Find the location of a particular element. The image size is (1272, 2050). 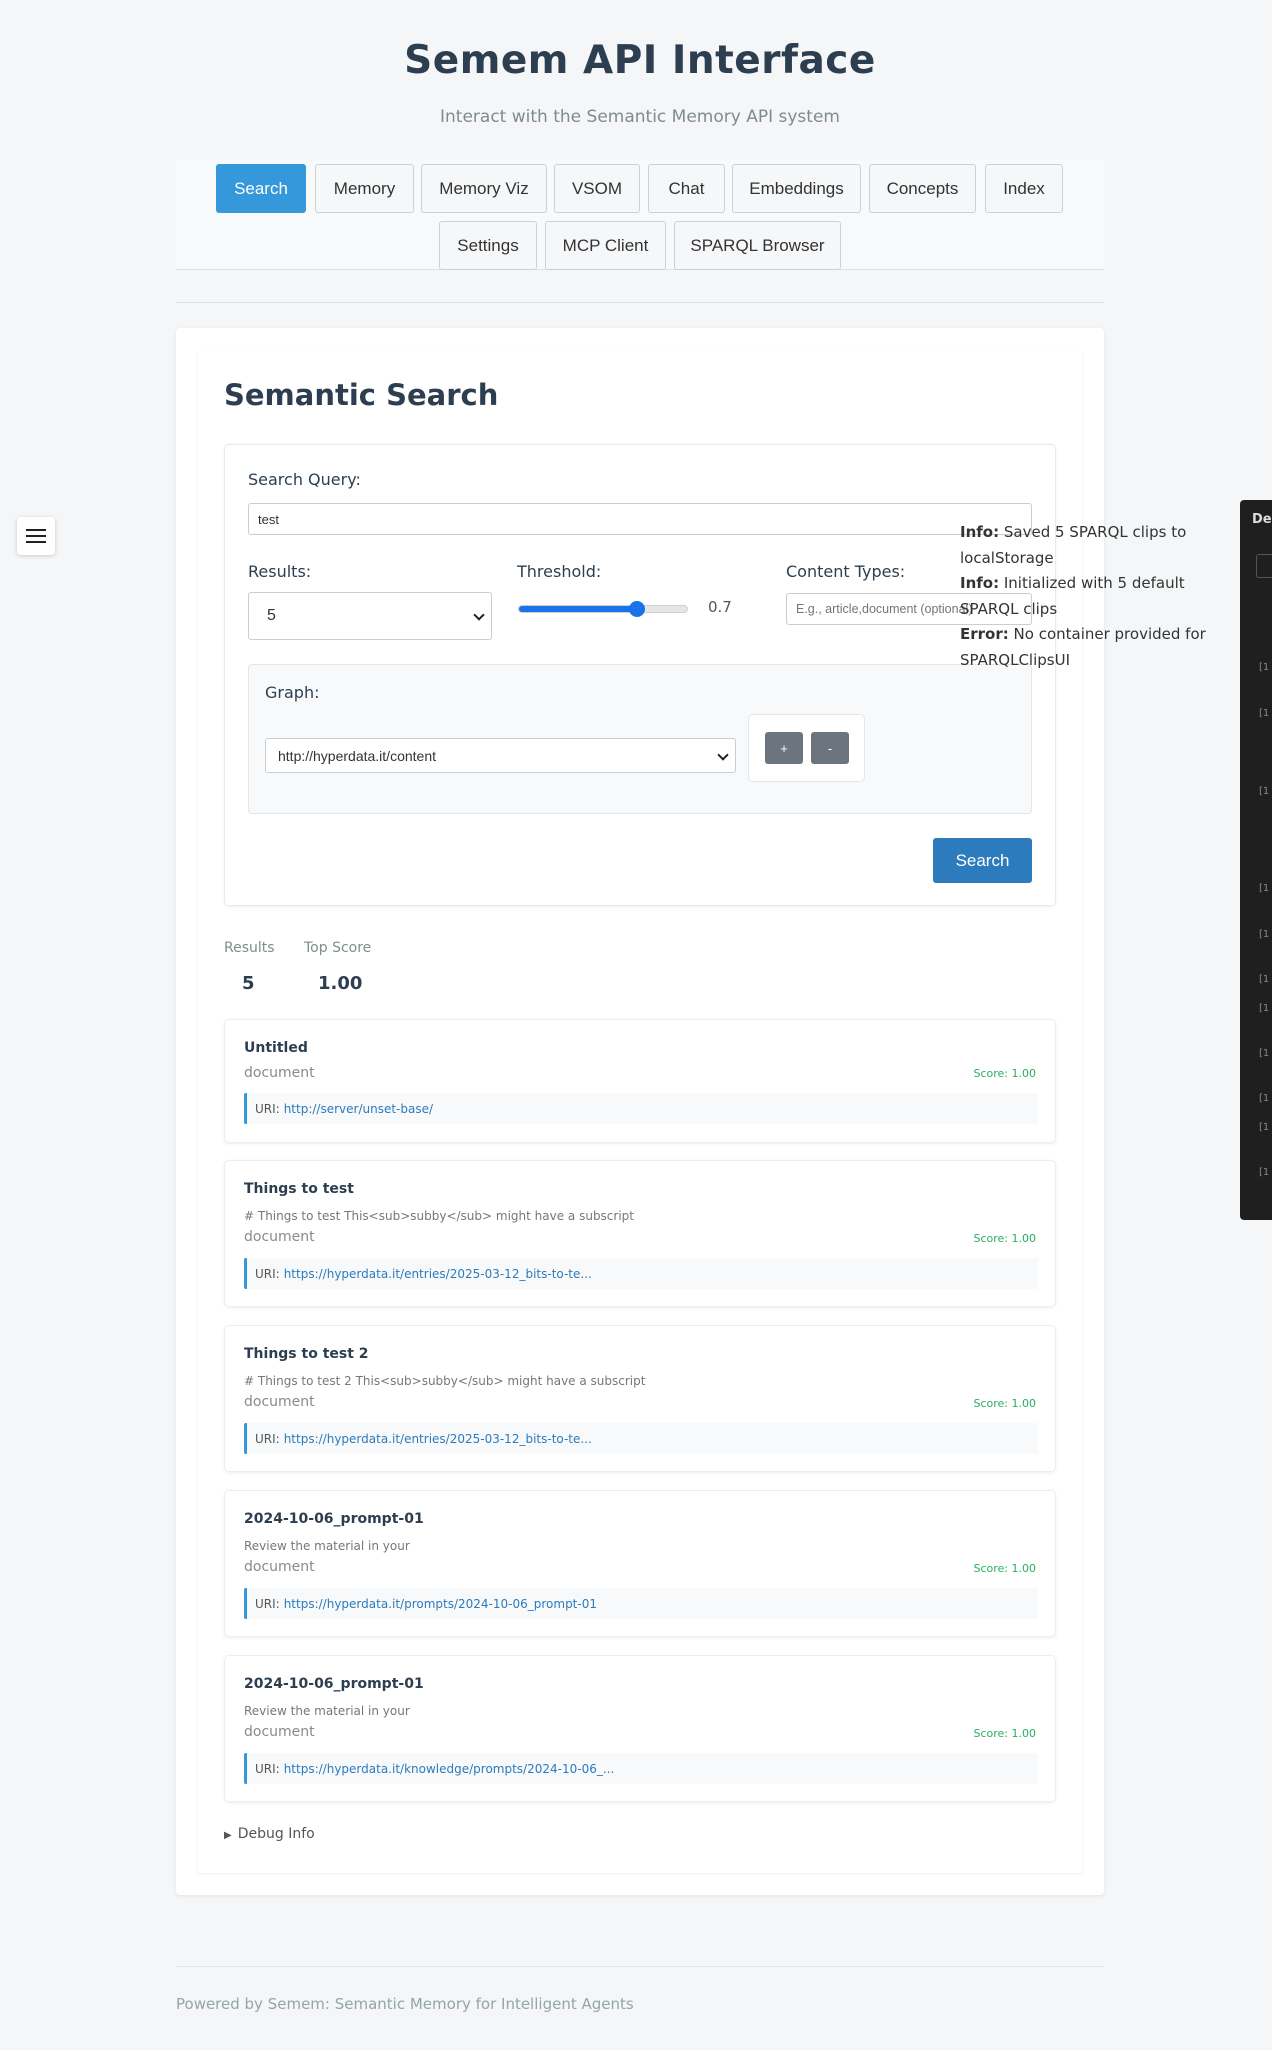

debug-info-label: Debug Info is located at coordinates (276, 1834).